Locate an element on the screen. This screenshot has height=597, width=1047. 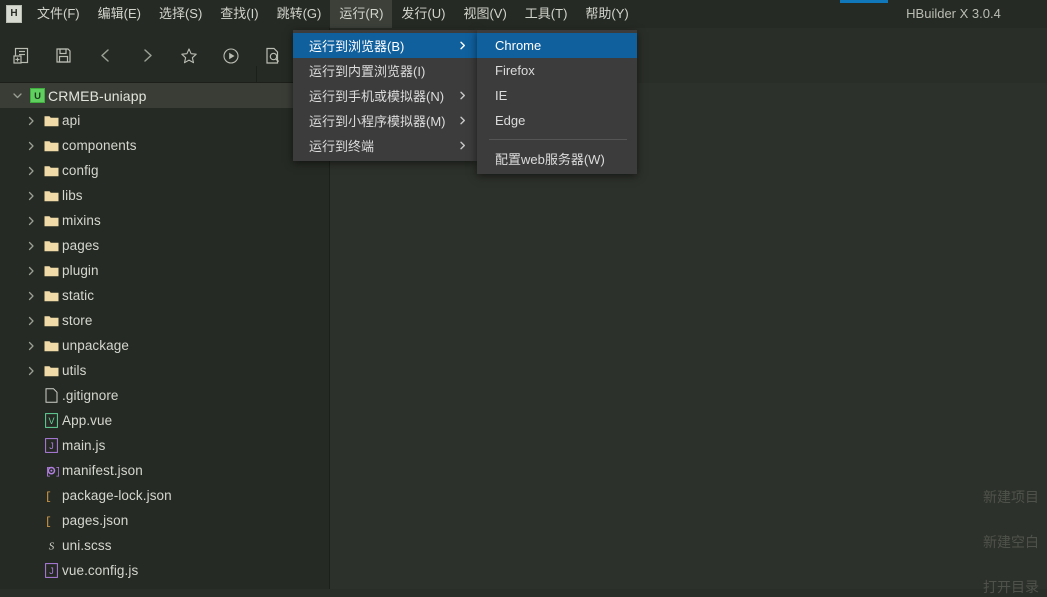
tree-item-pages: pages is located at coordinates (164, 245).